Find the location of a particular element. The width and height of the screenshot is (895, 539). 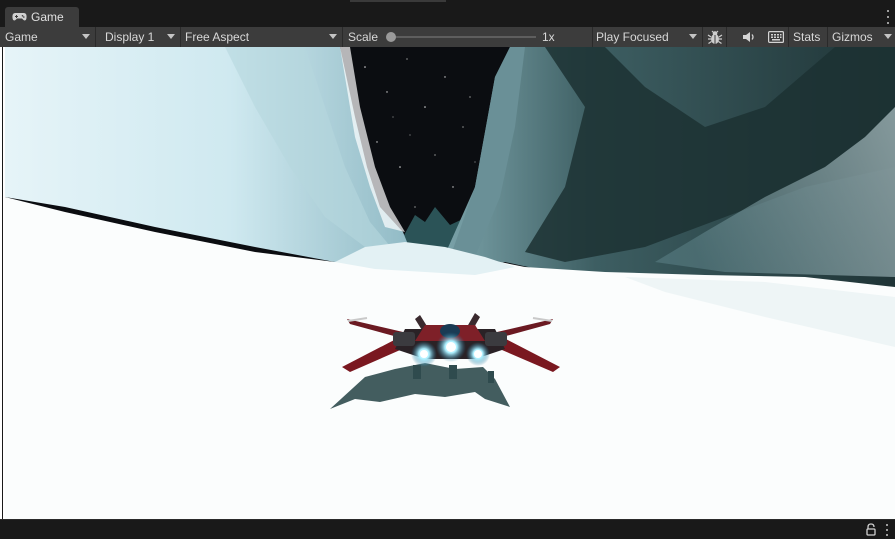

lock-icon is located at coordinates (871, 529).